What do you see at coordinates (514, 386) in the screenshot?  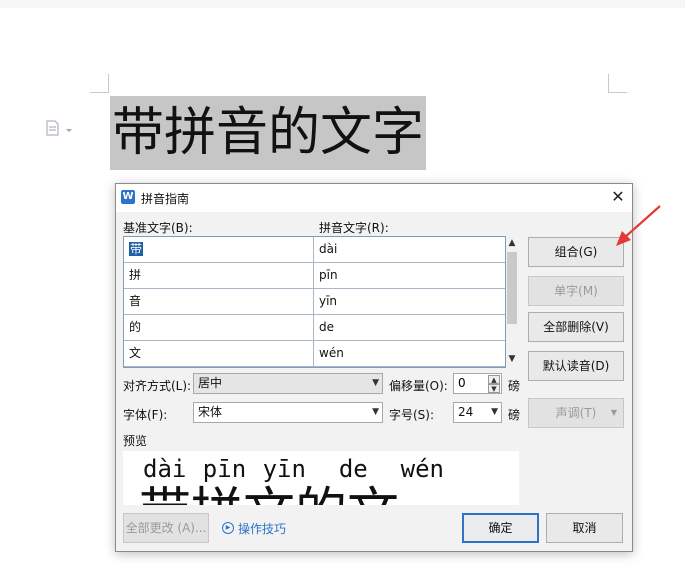 I see `offset-unit: 磅` at bounding box center [514, 386].